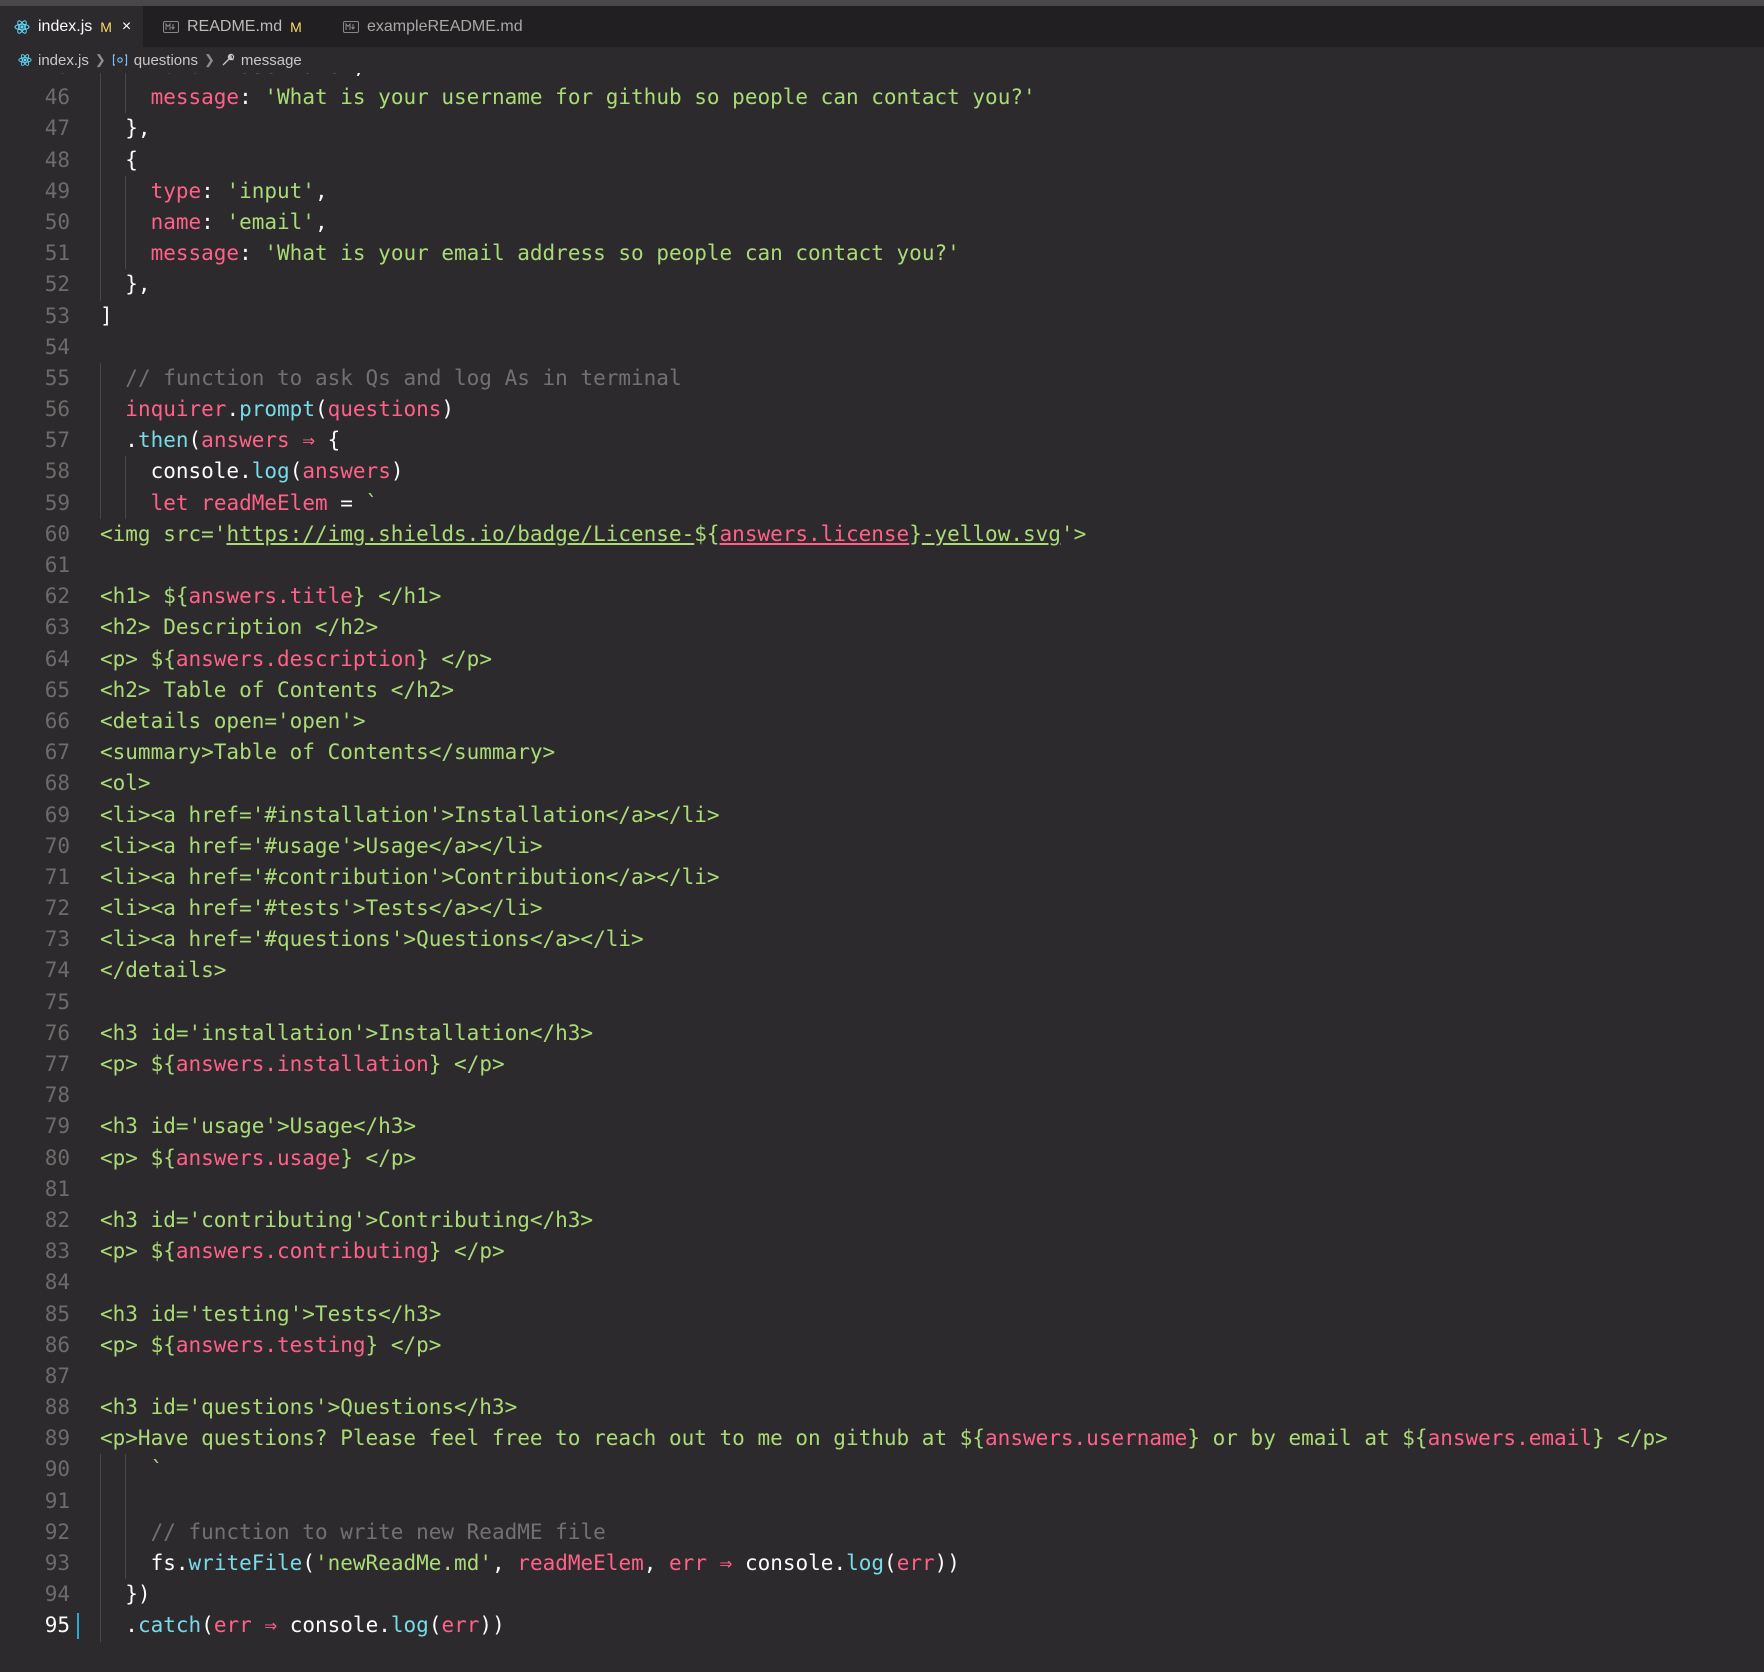 Image resolution: width=1764 pixels, height=1672 pixels. Describe the element at coordinates (239, 190) in the screenshot. I see `code-text: type: 'input',` at that location.